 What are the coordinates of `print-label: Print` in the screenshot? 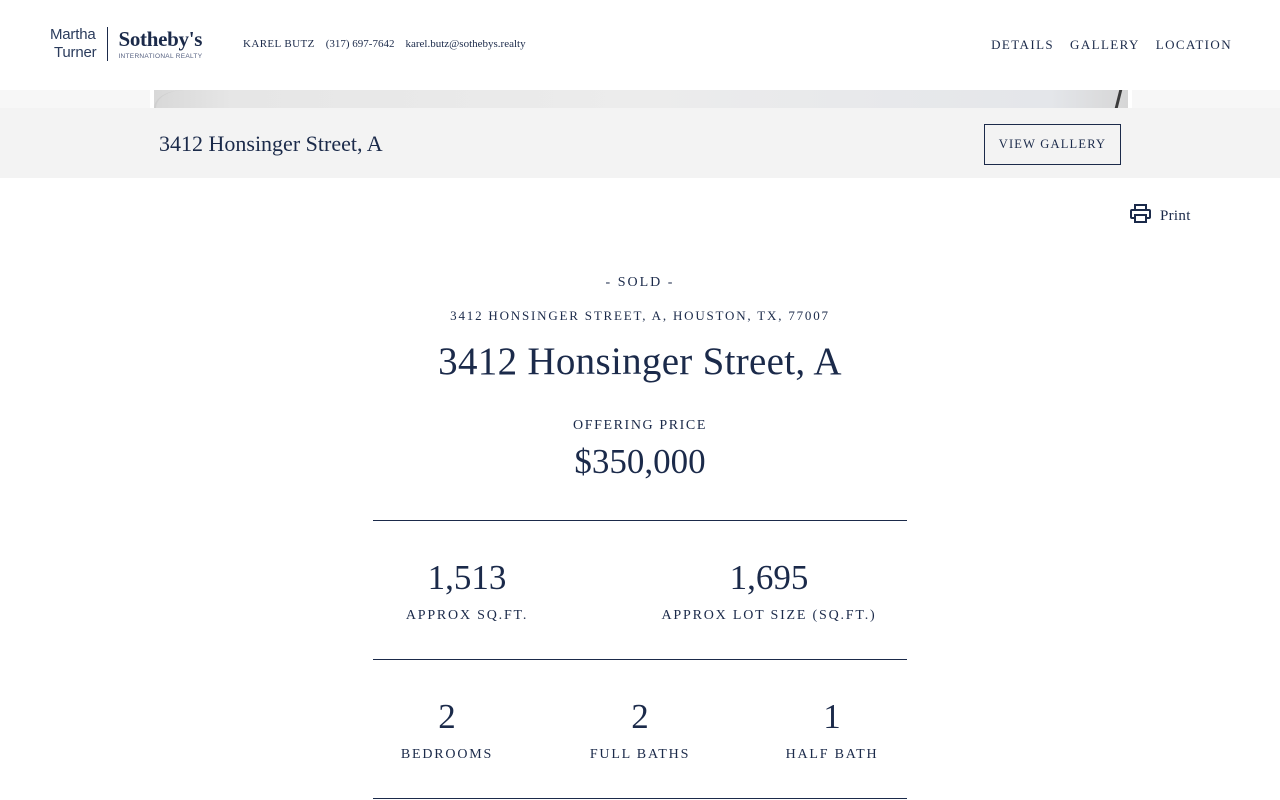 It's located at (1175, 215).